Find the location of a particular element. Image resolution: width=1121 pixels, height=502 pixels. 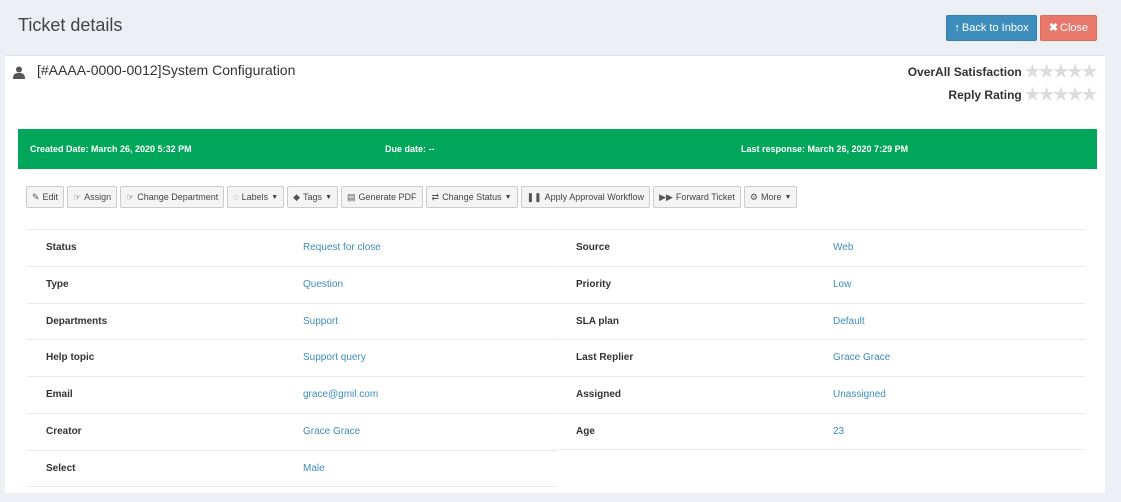

detail-label: Creator is located at coordinates (64, 431).